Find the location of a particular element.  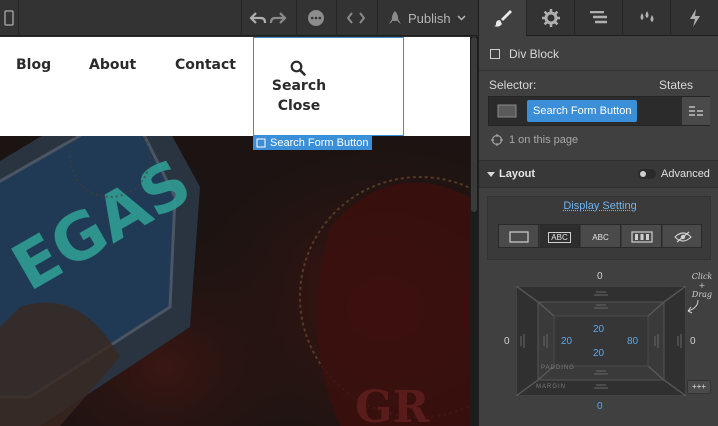

drops-icon is located at coordinates (646, 16).